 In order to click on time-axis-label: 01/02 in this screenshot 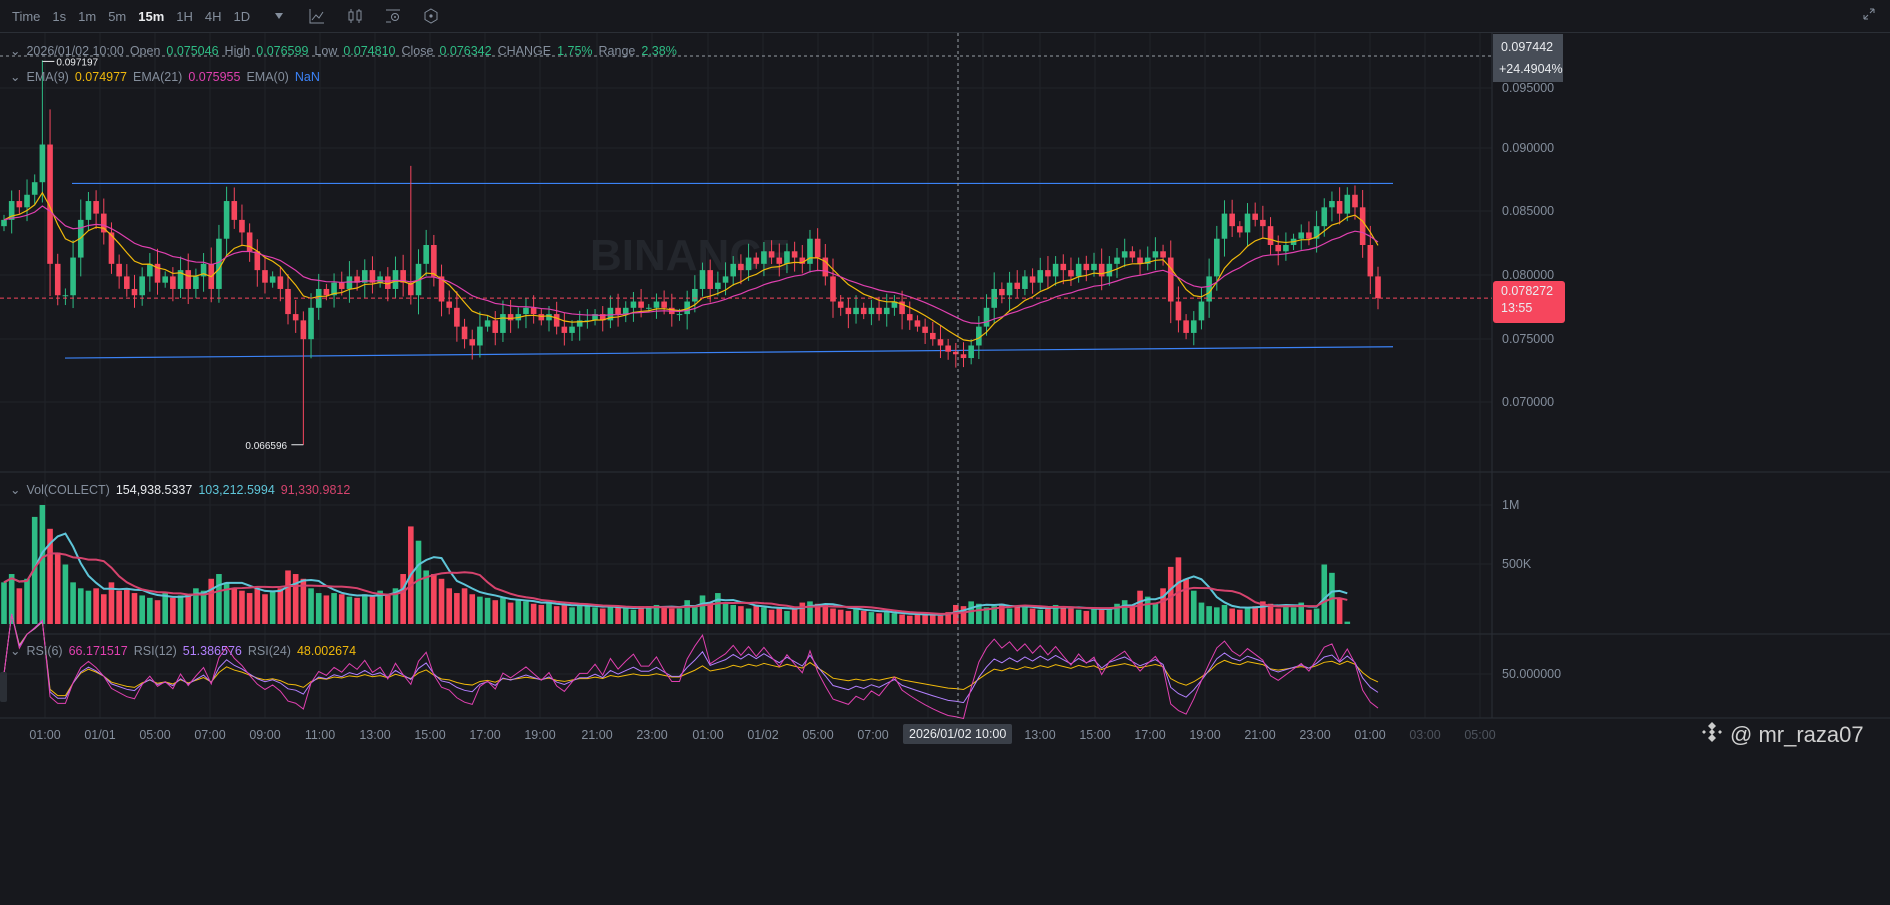, I will do `click(762, 735)`.